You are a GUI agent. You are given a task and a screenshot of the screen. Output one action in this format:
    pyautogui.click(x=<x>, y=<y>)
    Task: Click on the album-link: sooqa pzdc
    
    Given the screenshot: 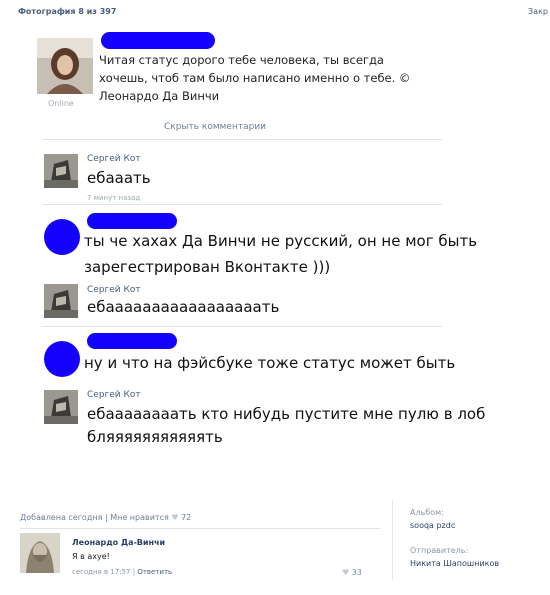 What is the action you would take?
    pyautogui.click(x=432, y=525)
    